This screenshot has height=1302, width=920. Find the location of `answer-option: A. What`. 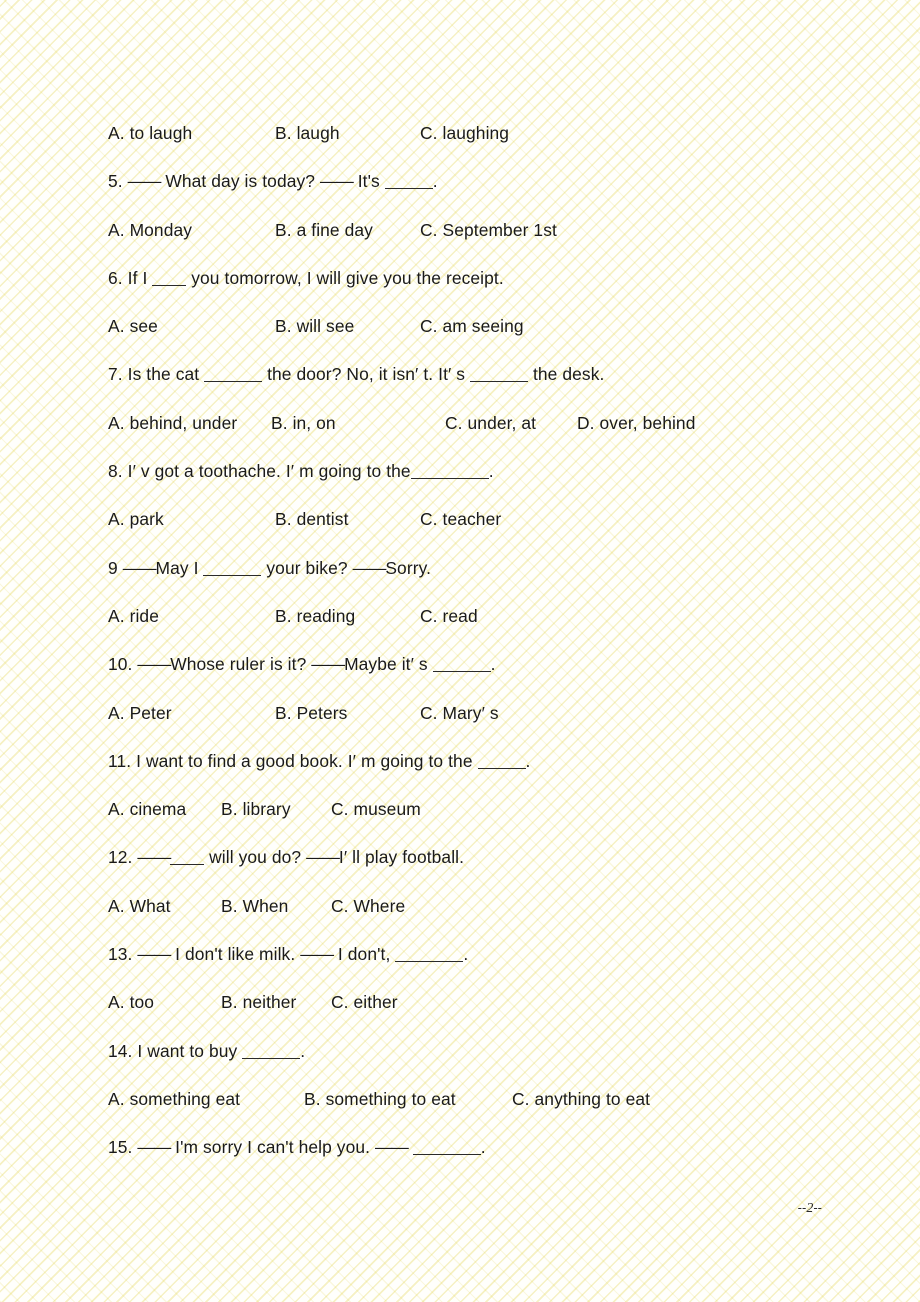

answer-option: A. What is located at coordinates (139, 906).